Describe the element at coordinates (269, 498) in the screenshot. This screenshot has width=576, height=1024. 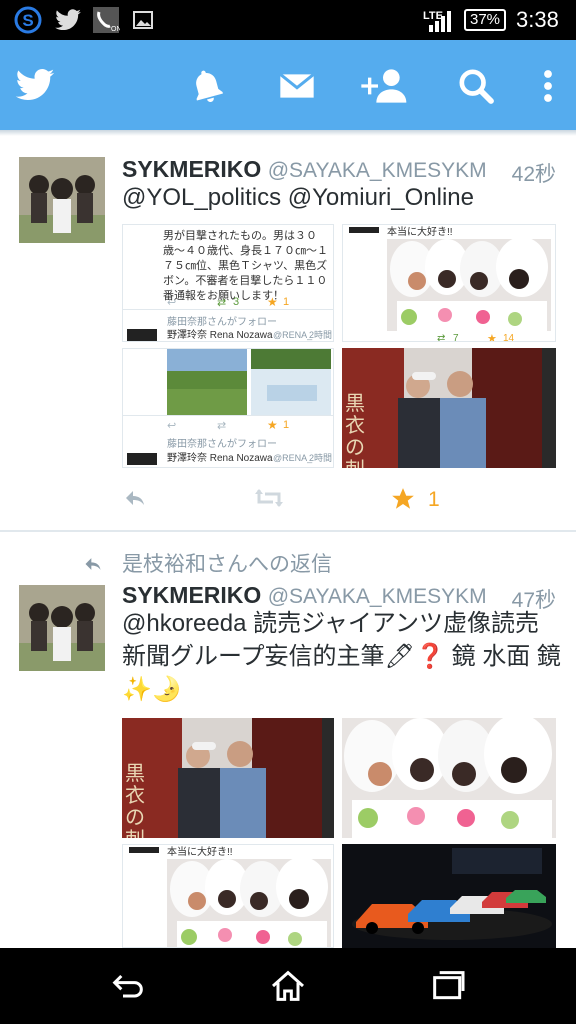
I see `retweet-icon` at that location.